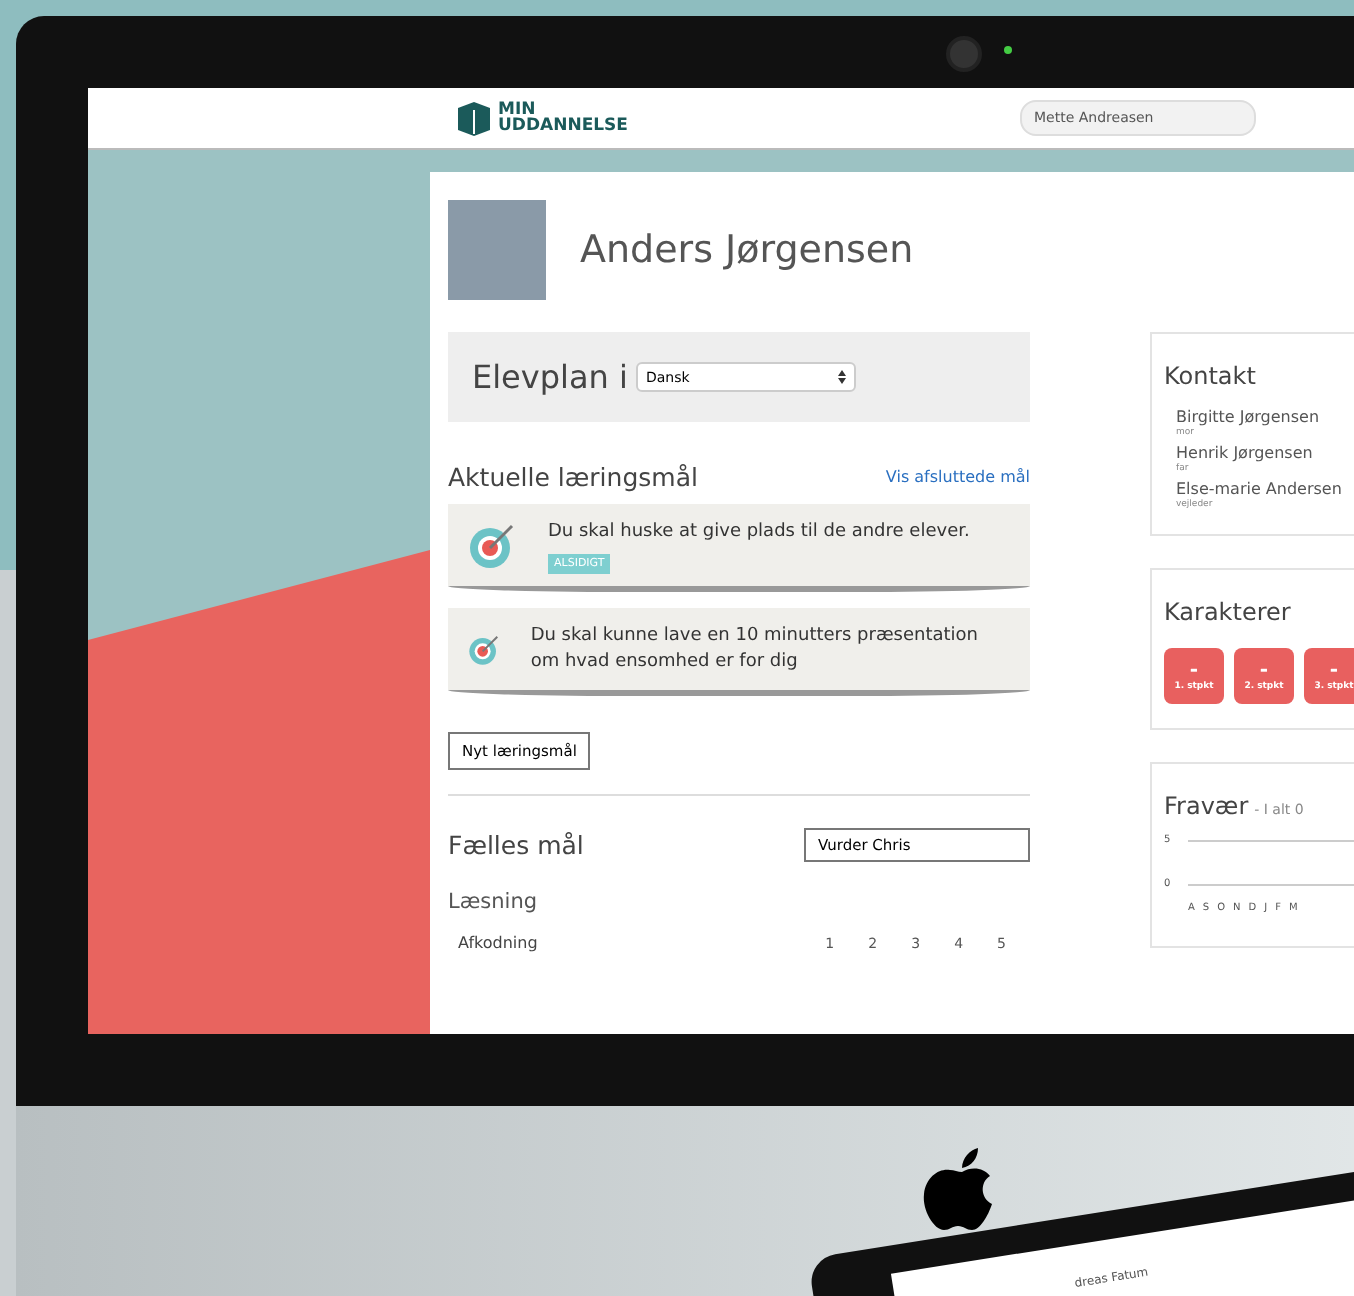 The height and width of the screenshot is (1296, 1354). What do you see at coordinates (964, 54) in the screenshot?
I see `camera-icon` at bounding box center [964, 54].